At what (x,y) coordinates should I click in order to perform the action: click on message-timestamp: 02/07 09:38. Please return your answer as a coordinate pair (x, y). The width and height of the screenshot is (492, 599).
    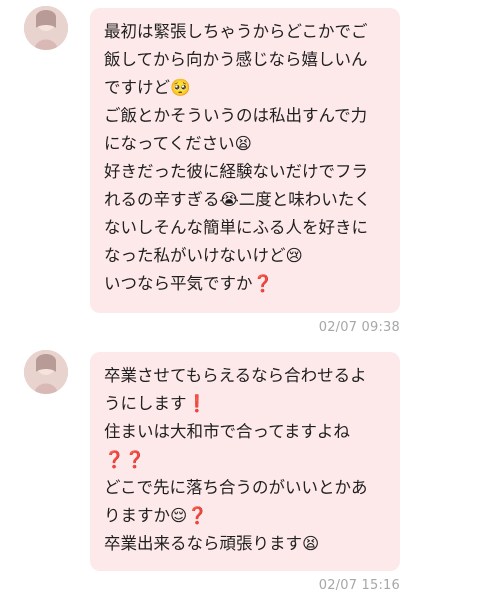
    Looking at the image, I should click on (359, 327).